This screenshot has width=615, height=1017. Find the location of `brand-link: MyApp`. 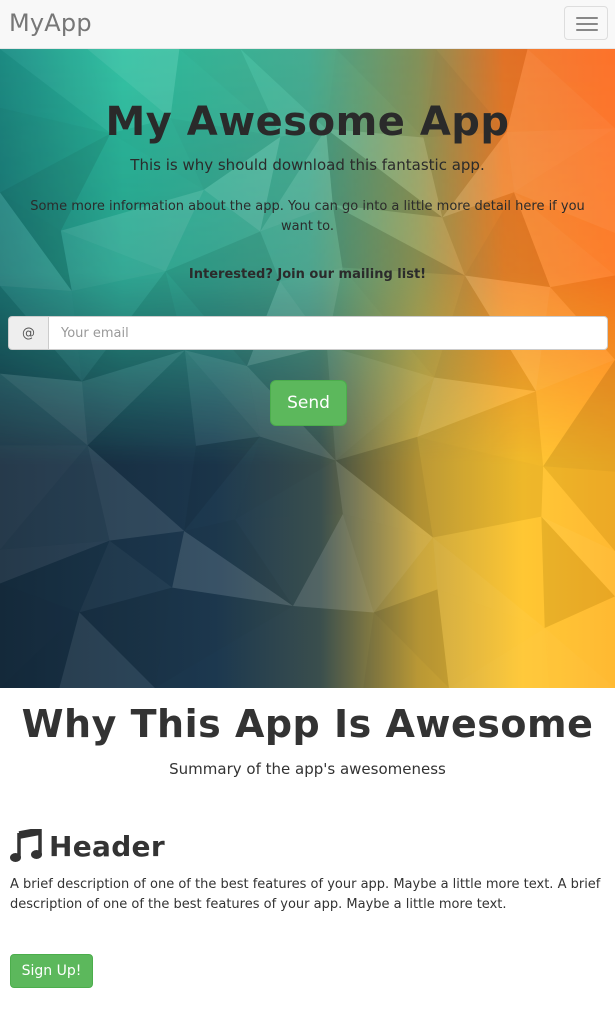

brand-link: MyApp is located at coordinates (50, 23).